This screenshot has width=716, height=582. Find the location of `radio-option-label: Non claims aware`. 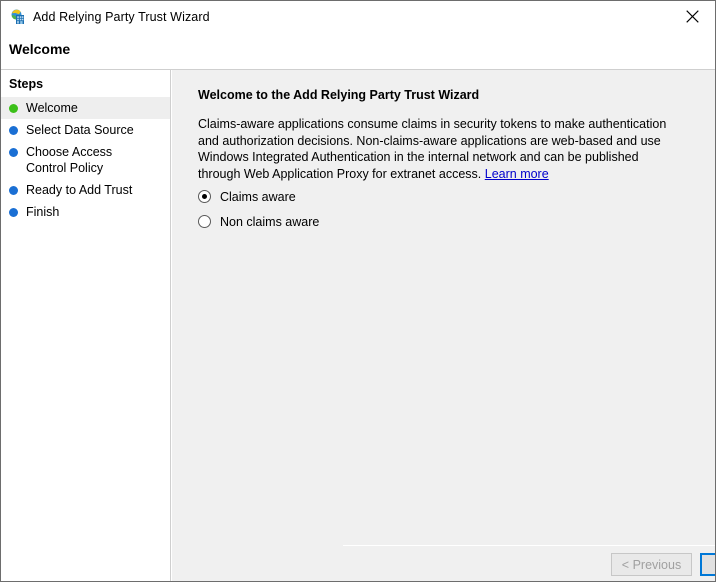

radio-option-label: Non claims aware is located at coordinates (270, 221).